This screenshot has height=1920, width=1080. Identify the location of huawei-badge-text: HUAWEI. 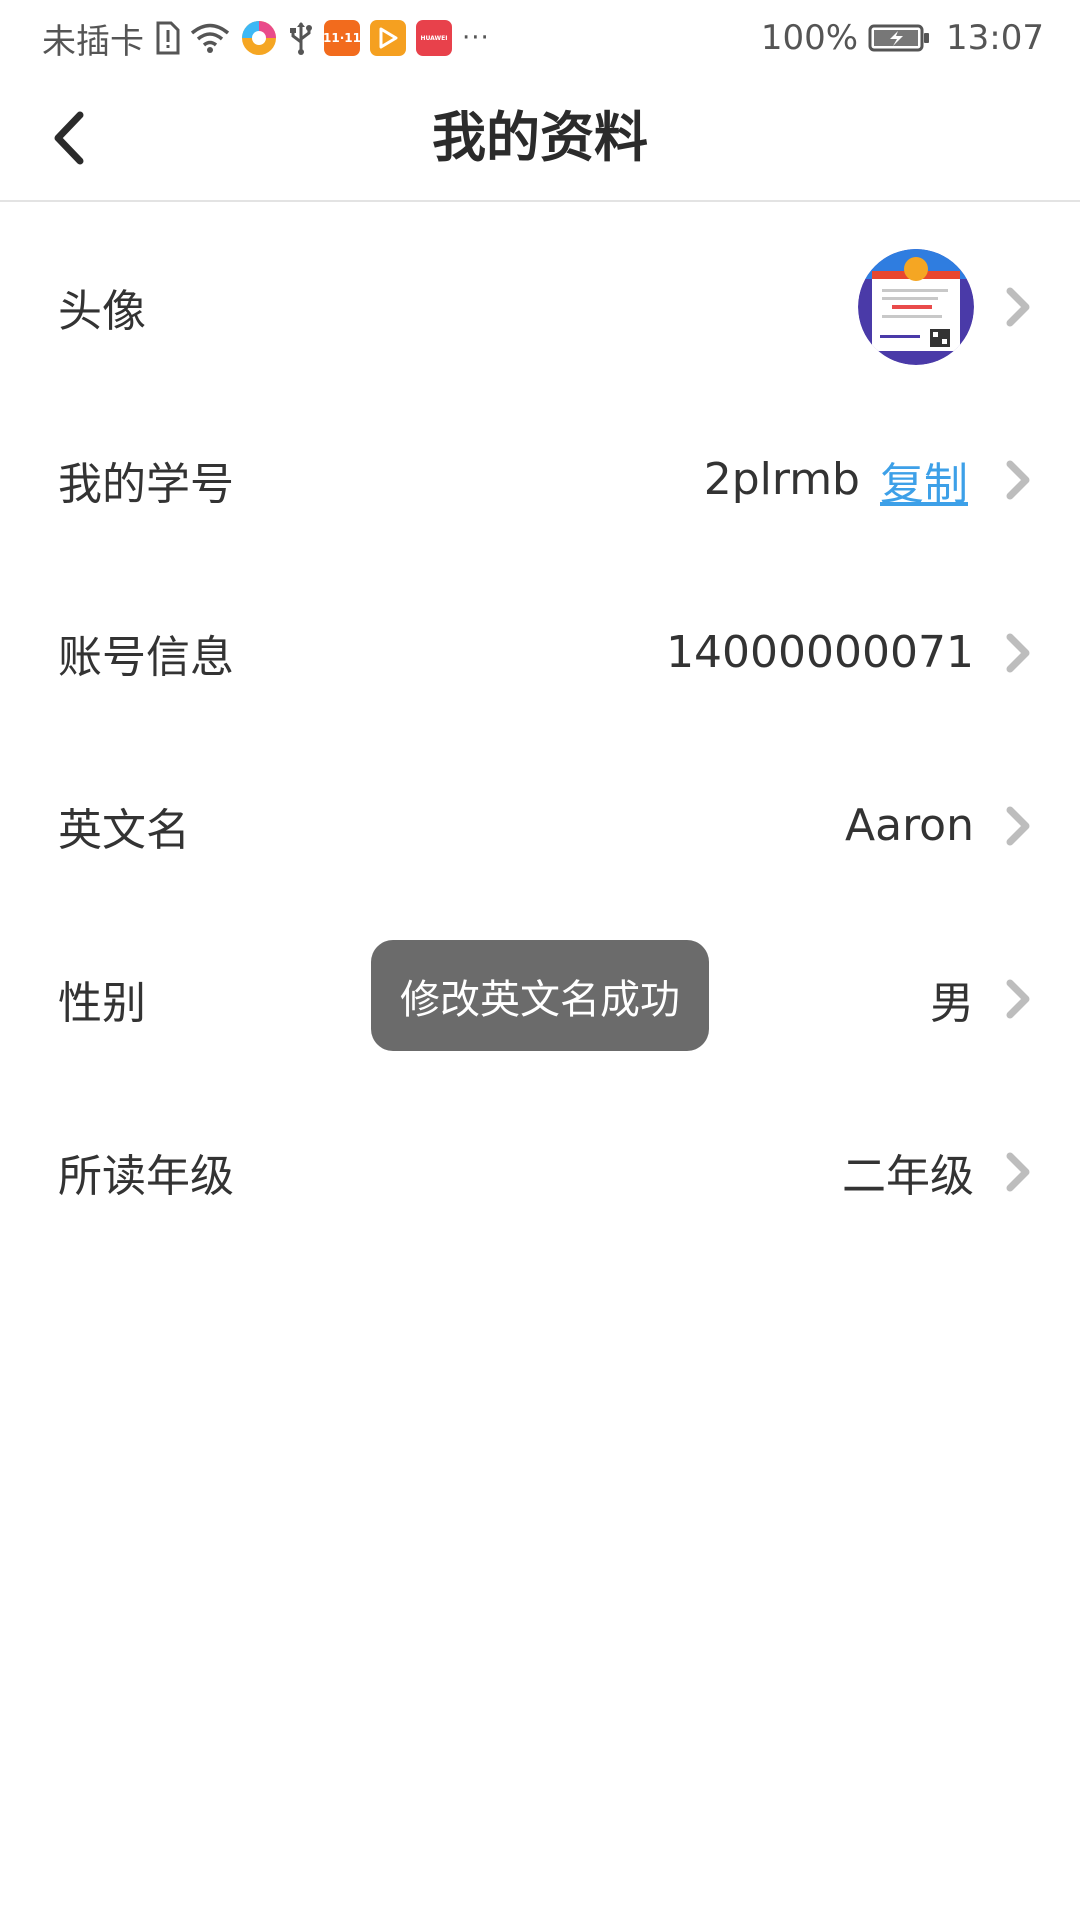
(434, 38).